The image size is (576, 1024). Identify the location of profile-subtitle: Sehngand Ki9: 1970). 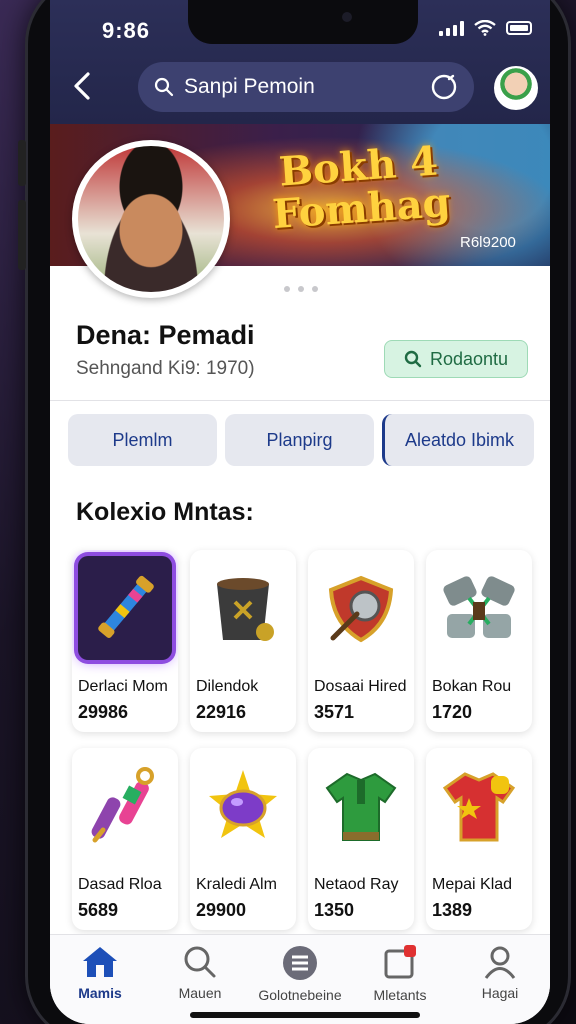
(165, 368).